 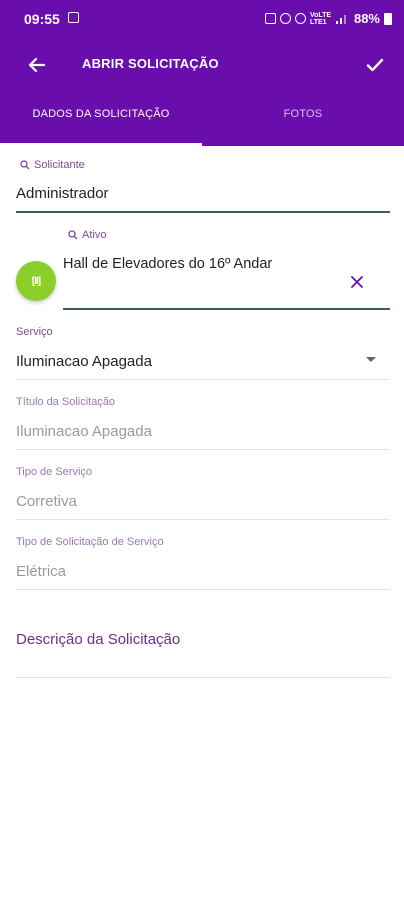 What do you see at coordinates (150, 63) in the screenshot?
I see `page-title: ABRIR SOLICITAÇÃO` at bounding box center [150, 63].